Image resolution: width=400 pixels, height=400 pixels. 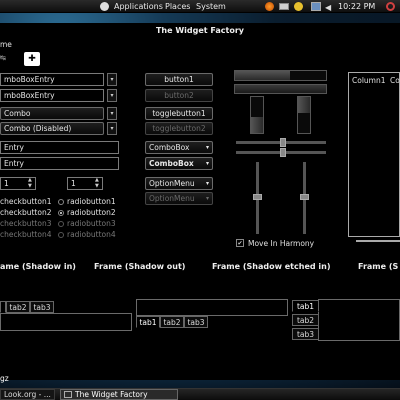 I want to click on help-launcher-icon, so click(x=298, y=6).